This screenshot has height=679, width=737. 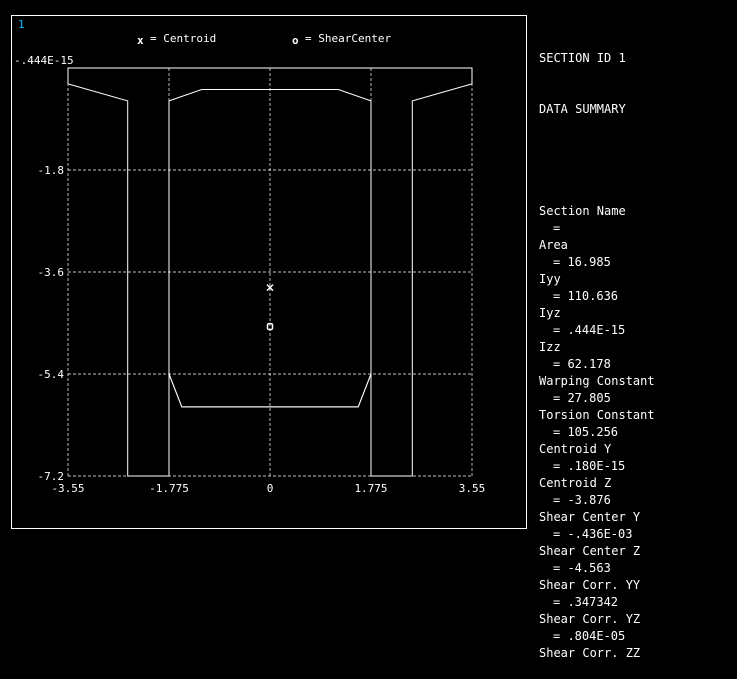 I want to click on summary-header-data-summary: DATA SUMMARY, so click(x=582, y=109).